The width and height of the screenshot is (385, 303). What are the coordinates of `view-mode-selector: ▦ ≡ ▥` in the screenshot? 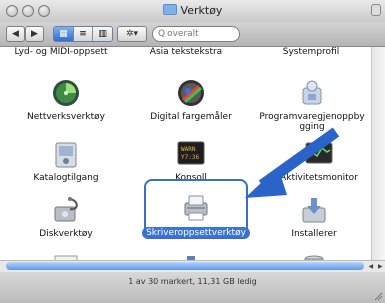 It's located at (83, 34).